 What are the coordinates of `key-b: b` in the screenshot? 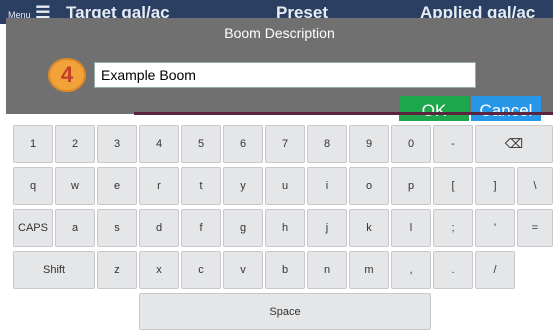 It's located at (285, 270).